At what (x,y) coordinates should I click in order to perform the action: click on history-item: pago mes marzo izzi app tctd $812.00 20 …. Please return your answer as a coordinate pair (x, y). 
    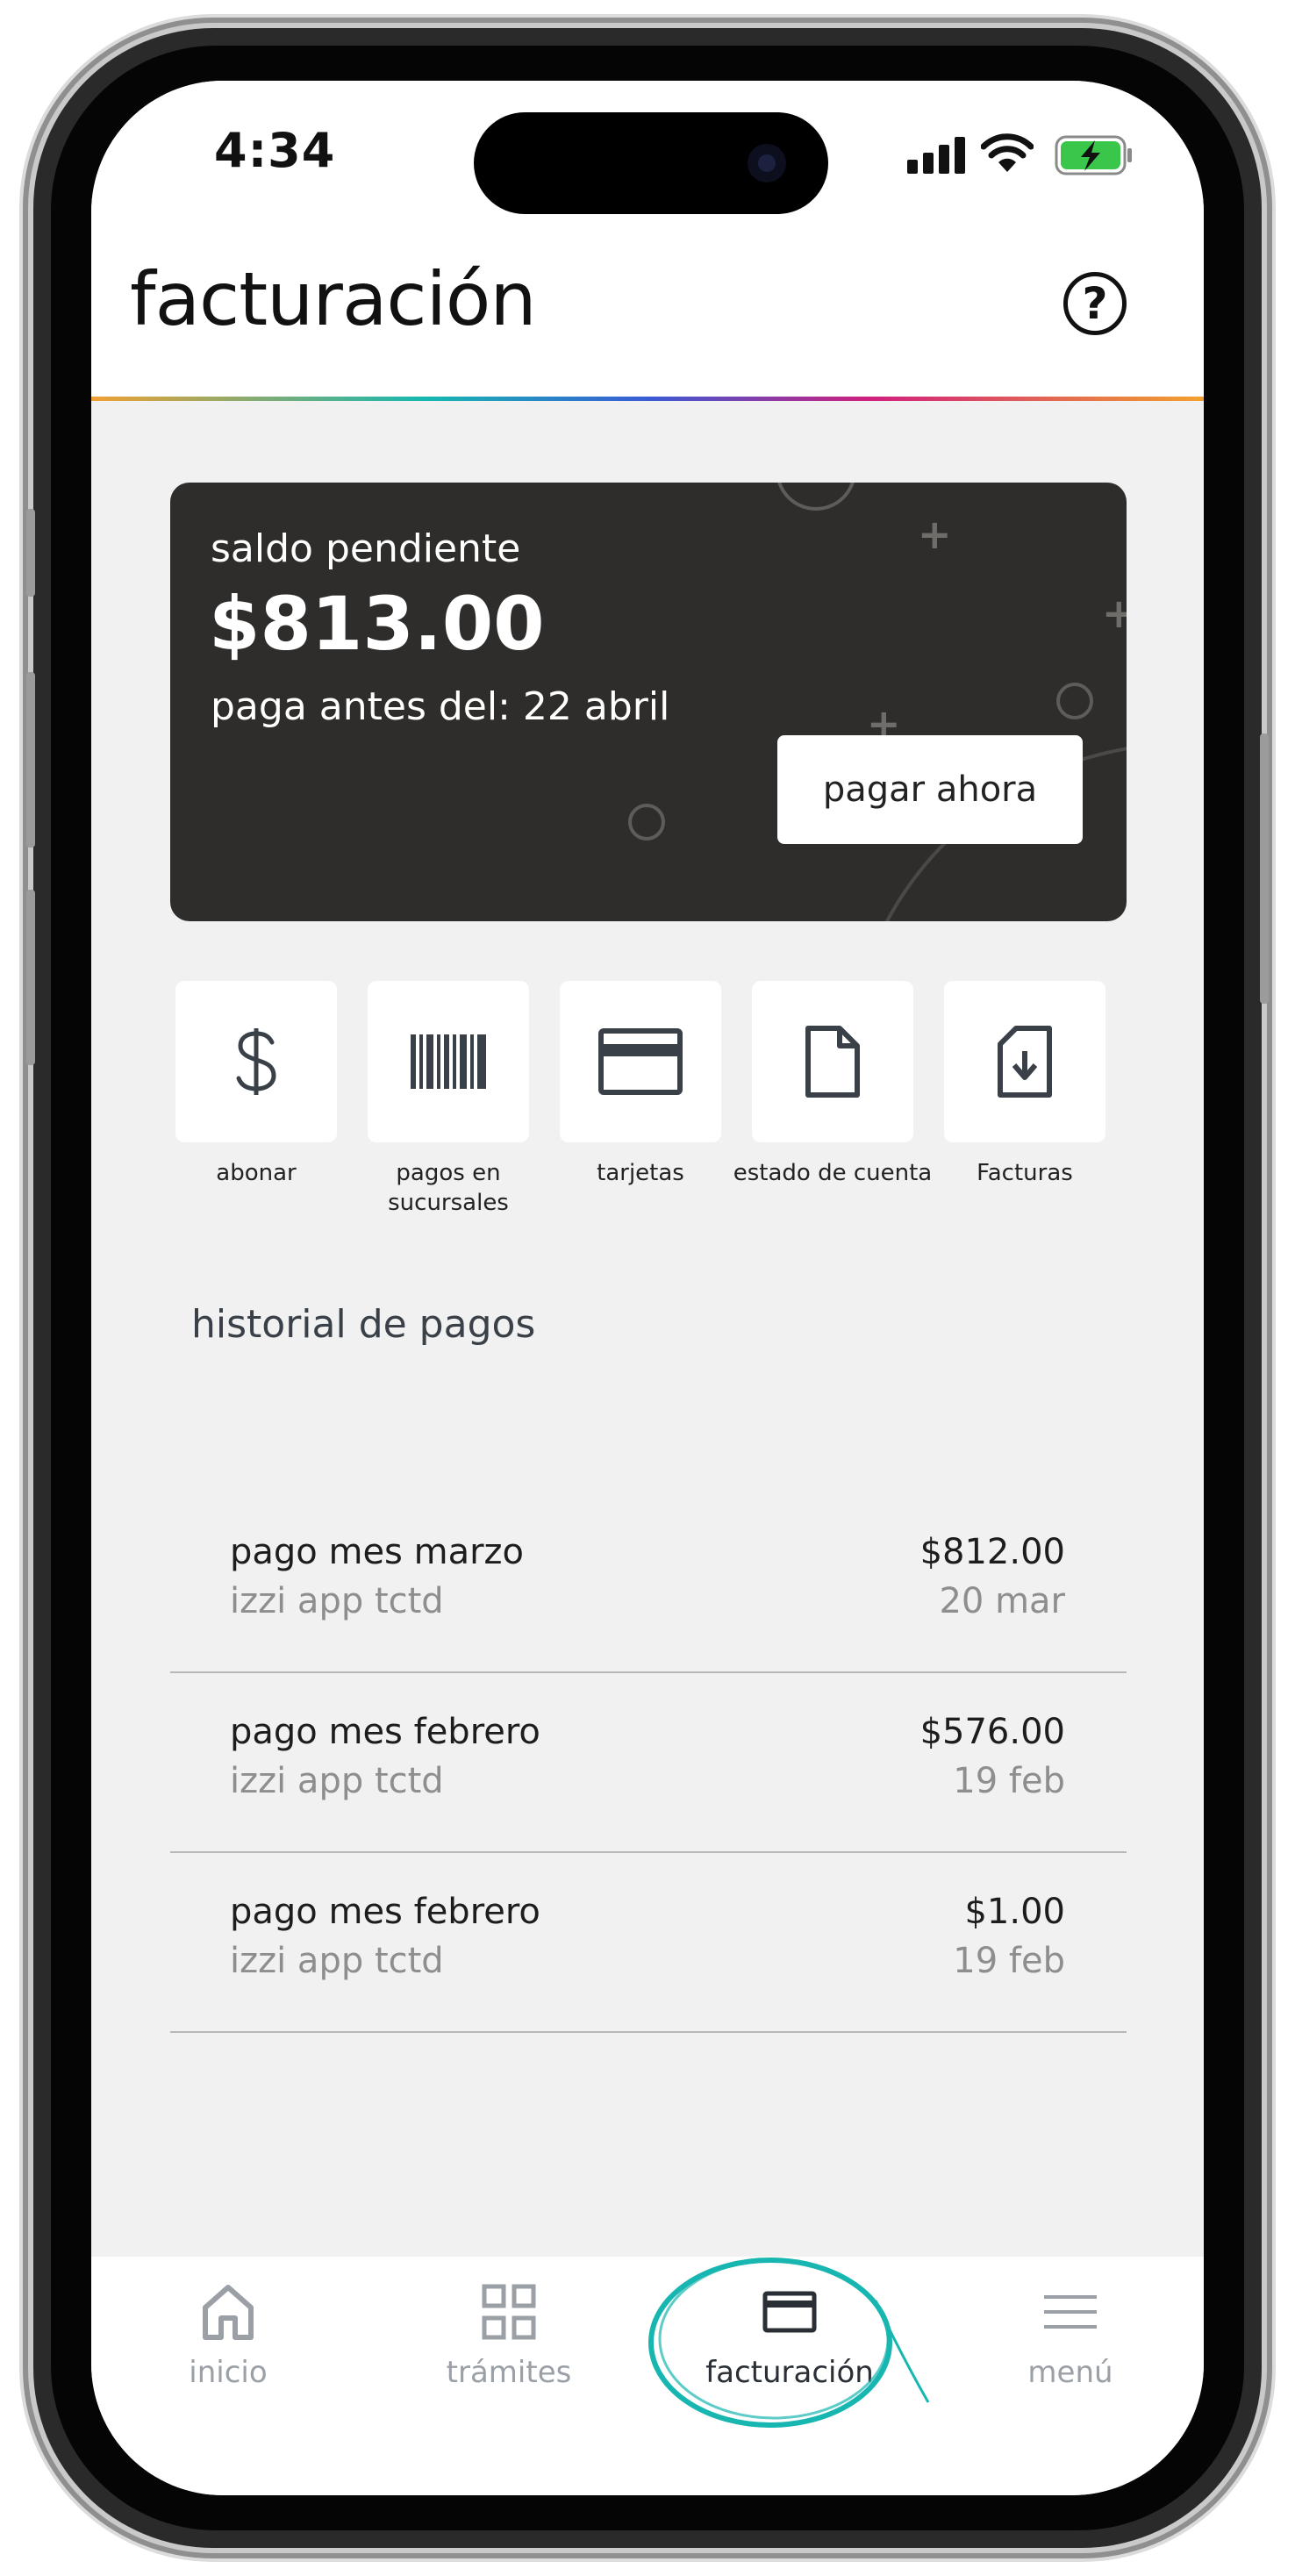
    Looking at the image, I should click on (648, 1583).